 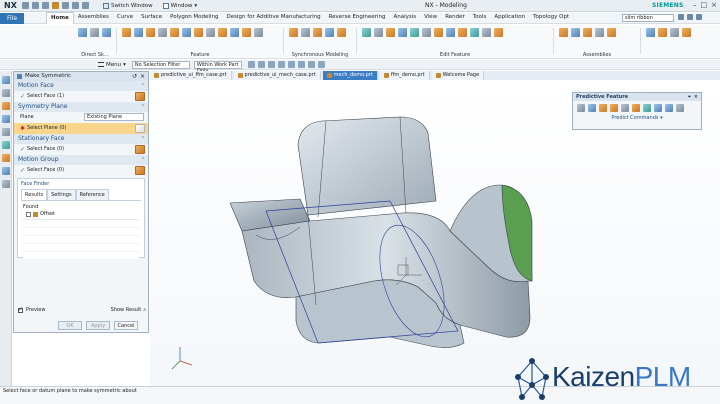 What do you see at coordinates (273, 18) in the screenshot?
I see `tab-design-for-additive-manufacturing: Design for Additive Manufacturing` at bounding box center [273, 18].